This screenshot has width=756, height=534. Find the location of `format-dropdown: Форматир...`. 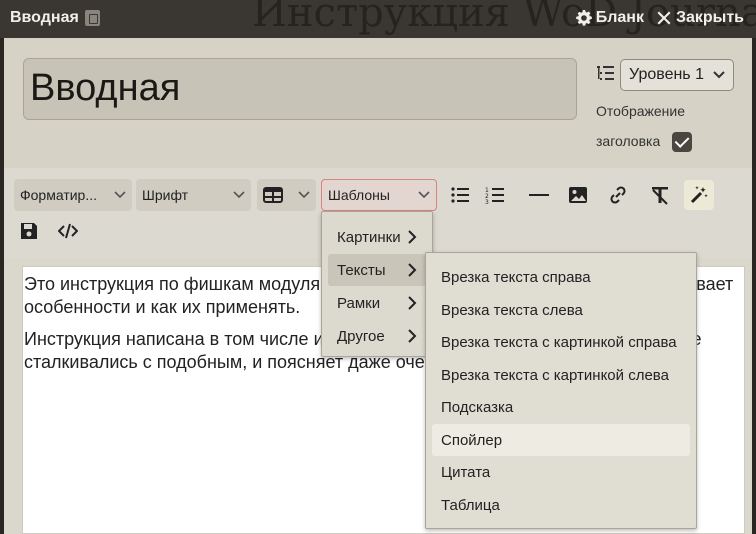

format-dropdown: Форматир... is located at coordinates (73, 195).